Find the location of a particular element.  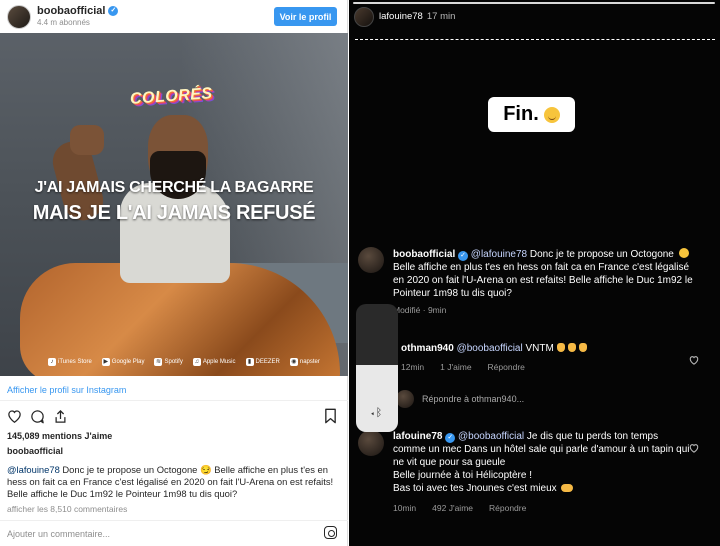

volume-slider: ◂ᛒ is located at coordinates (377, 368).